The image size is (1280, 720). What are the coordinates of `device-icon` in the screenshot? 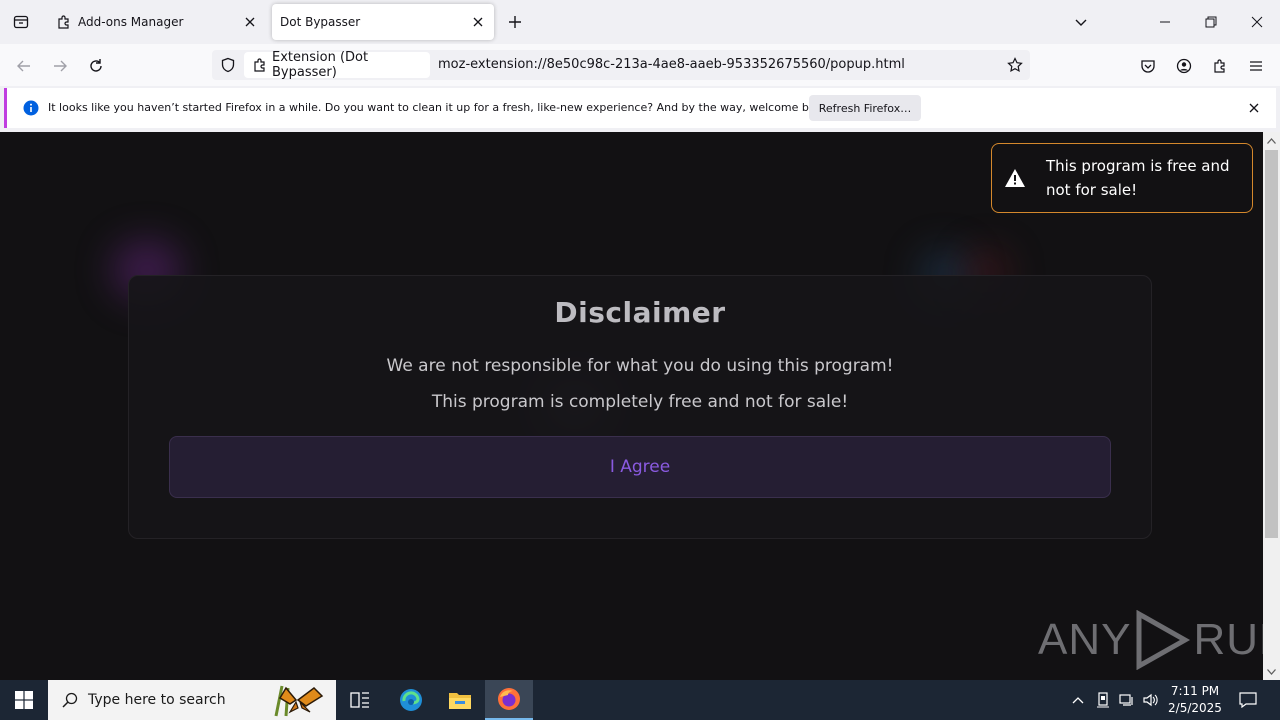 It's located at (1103, 700).